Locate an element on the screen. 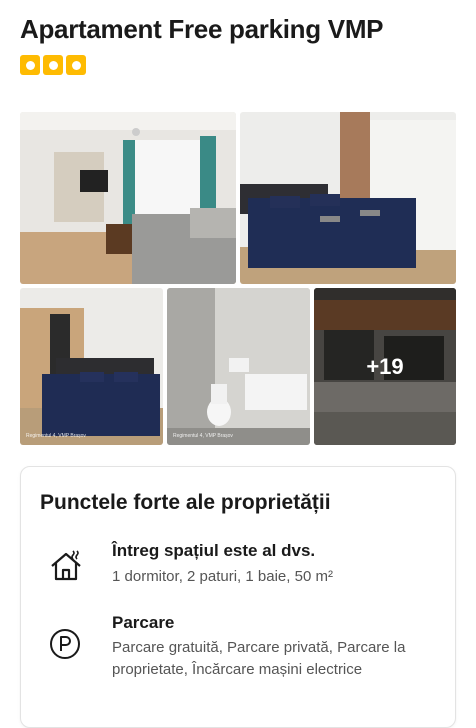 The height and width of the screenshot is (728, 476). highlight-name: Întreg spațiul este al dvs. is located at coordinates (214, 550).